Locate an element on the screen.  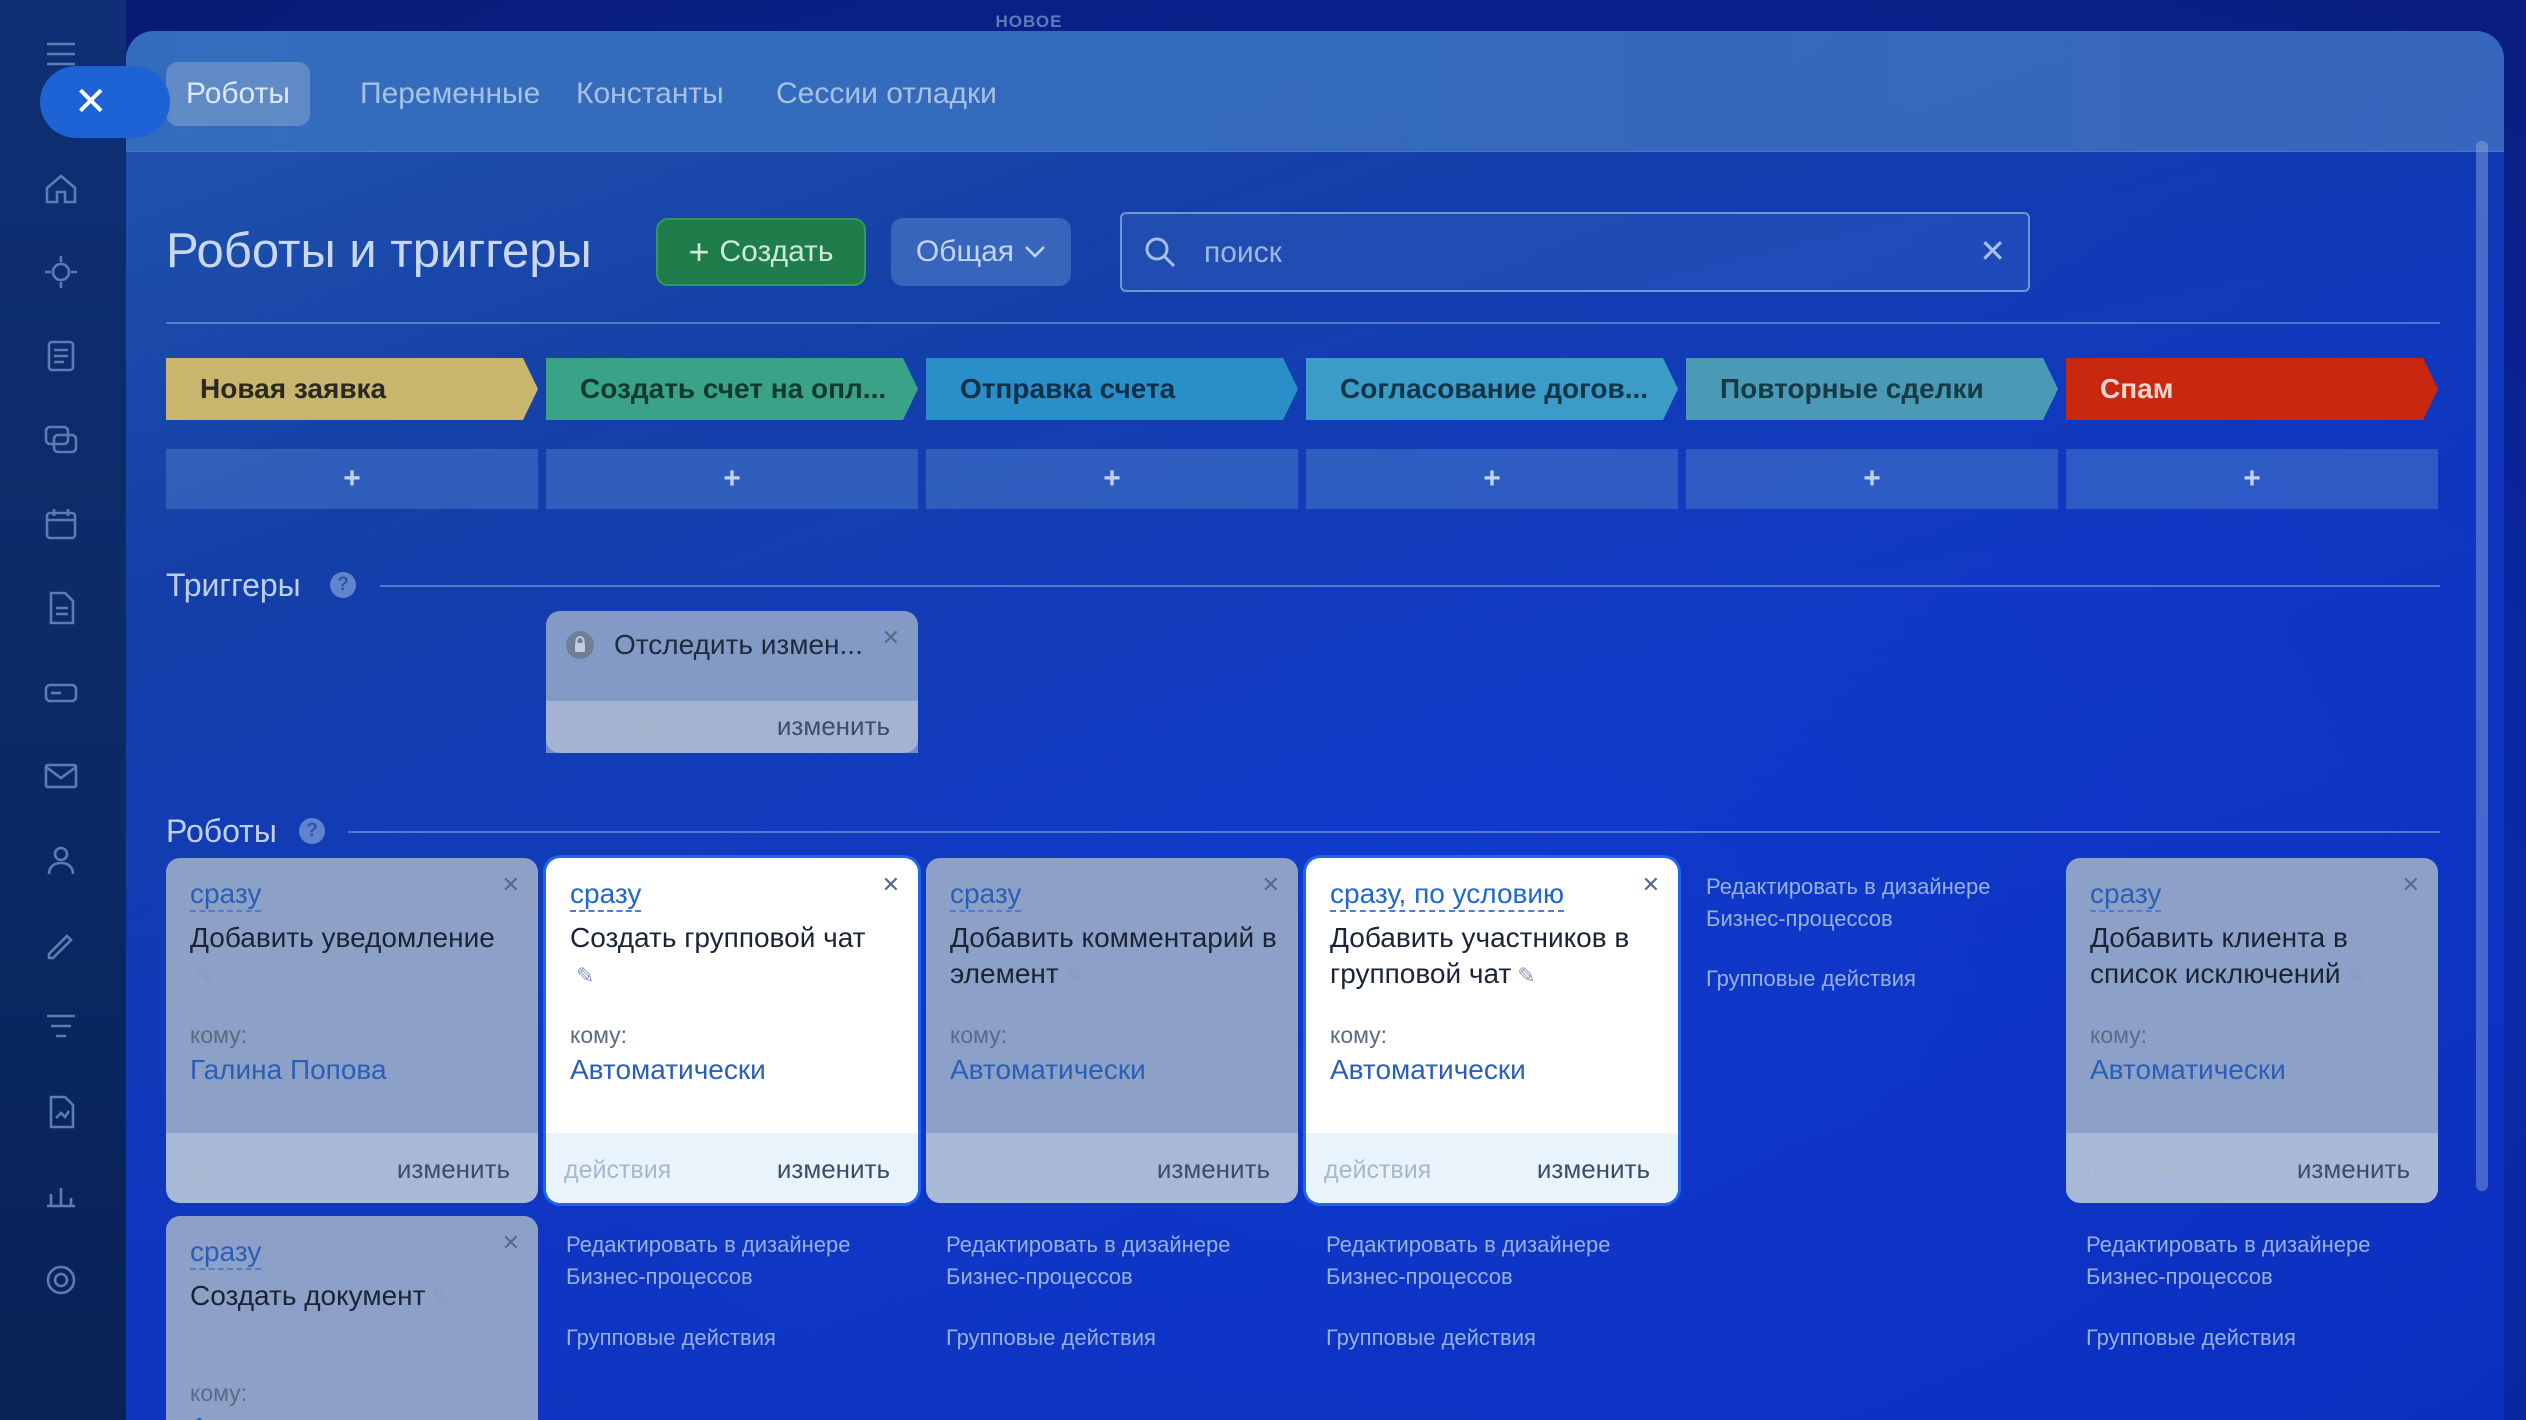
robot-recipient: Галина Попова is located at coordinates (288, 1070).